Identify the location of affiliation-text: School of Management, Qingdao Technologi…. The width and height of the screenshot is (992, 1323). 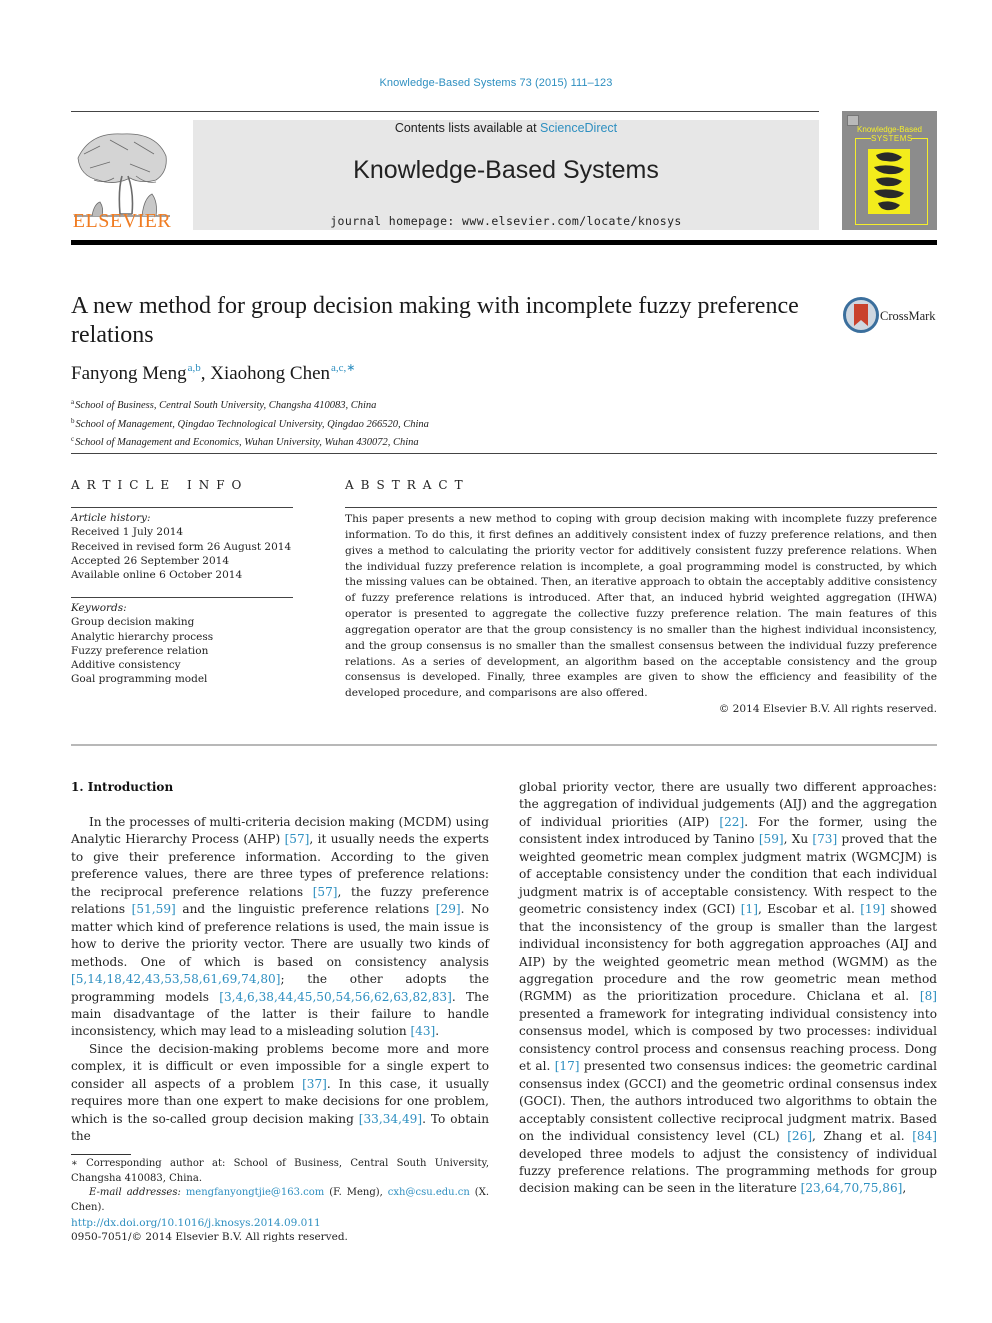
(252, 424).